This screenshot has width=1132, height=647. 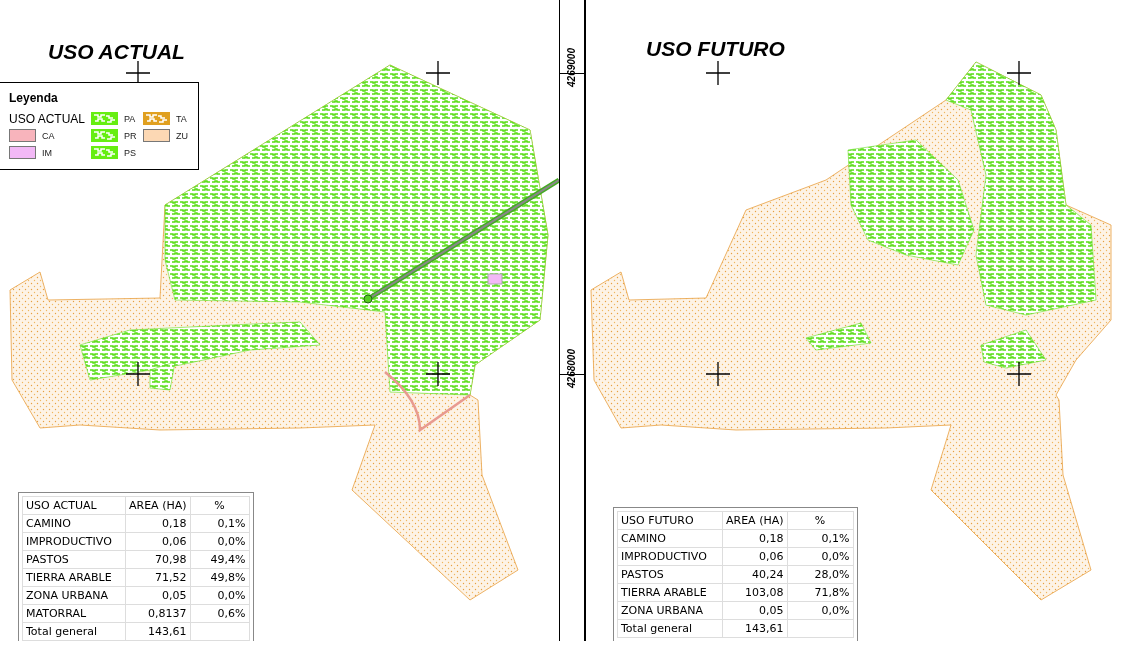 I want to click on table-cell: 0,8137, so click(x=158, y=613).